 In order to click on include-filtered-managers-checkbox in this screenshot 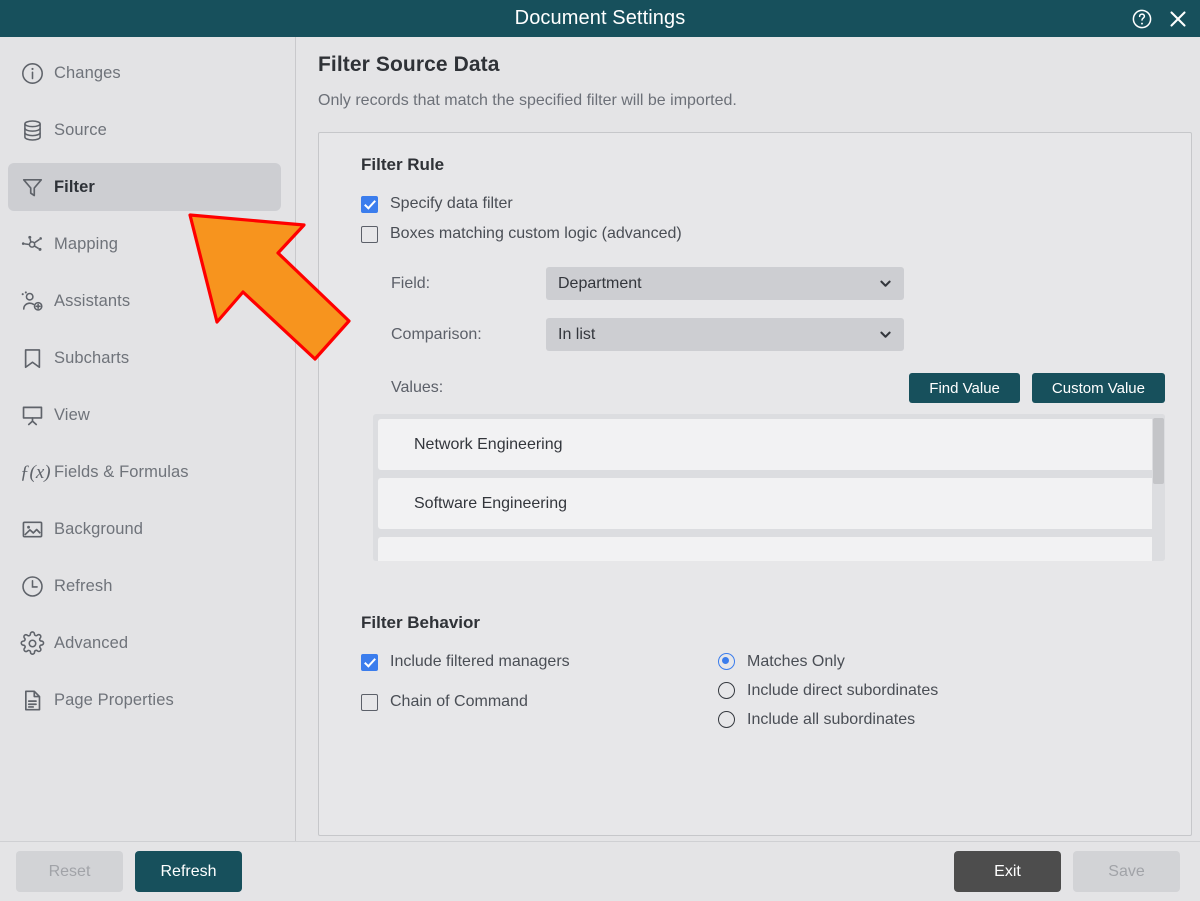, I will do `click(369, 662)`.